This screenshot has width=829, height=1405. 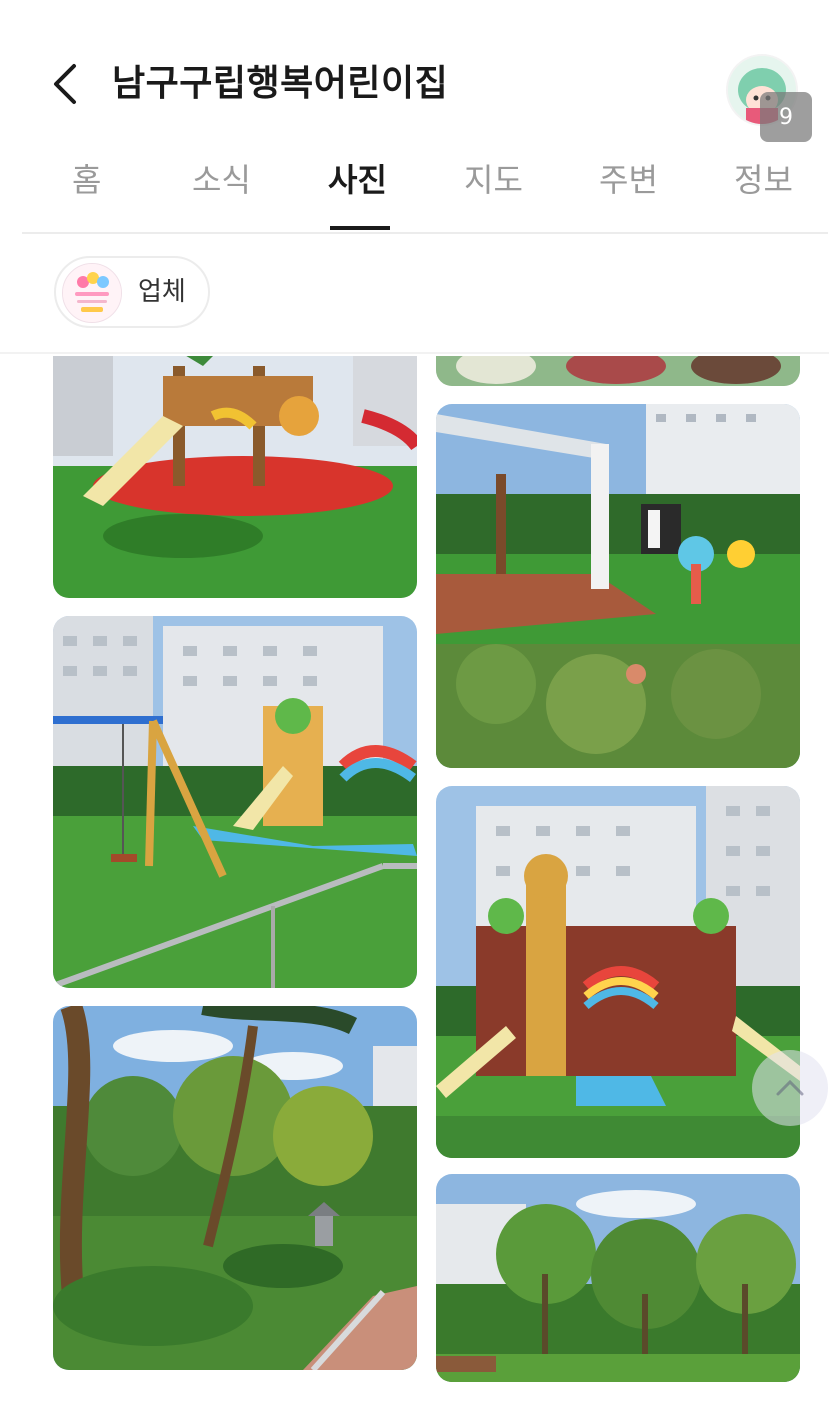 I want to click on tab-nearby: 주변, so click(x=628, y=180).